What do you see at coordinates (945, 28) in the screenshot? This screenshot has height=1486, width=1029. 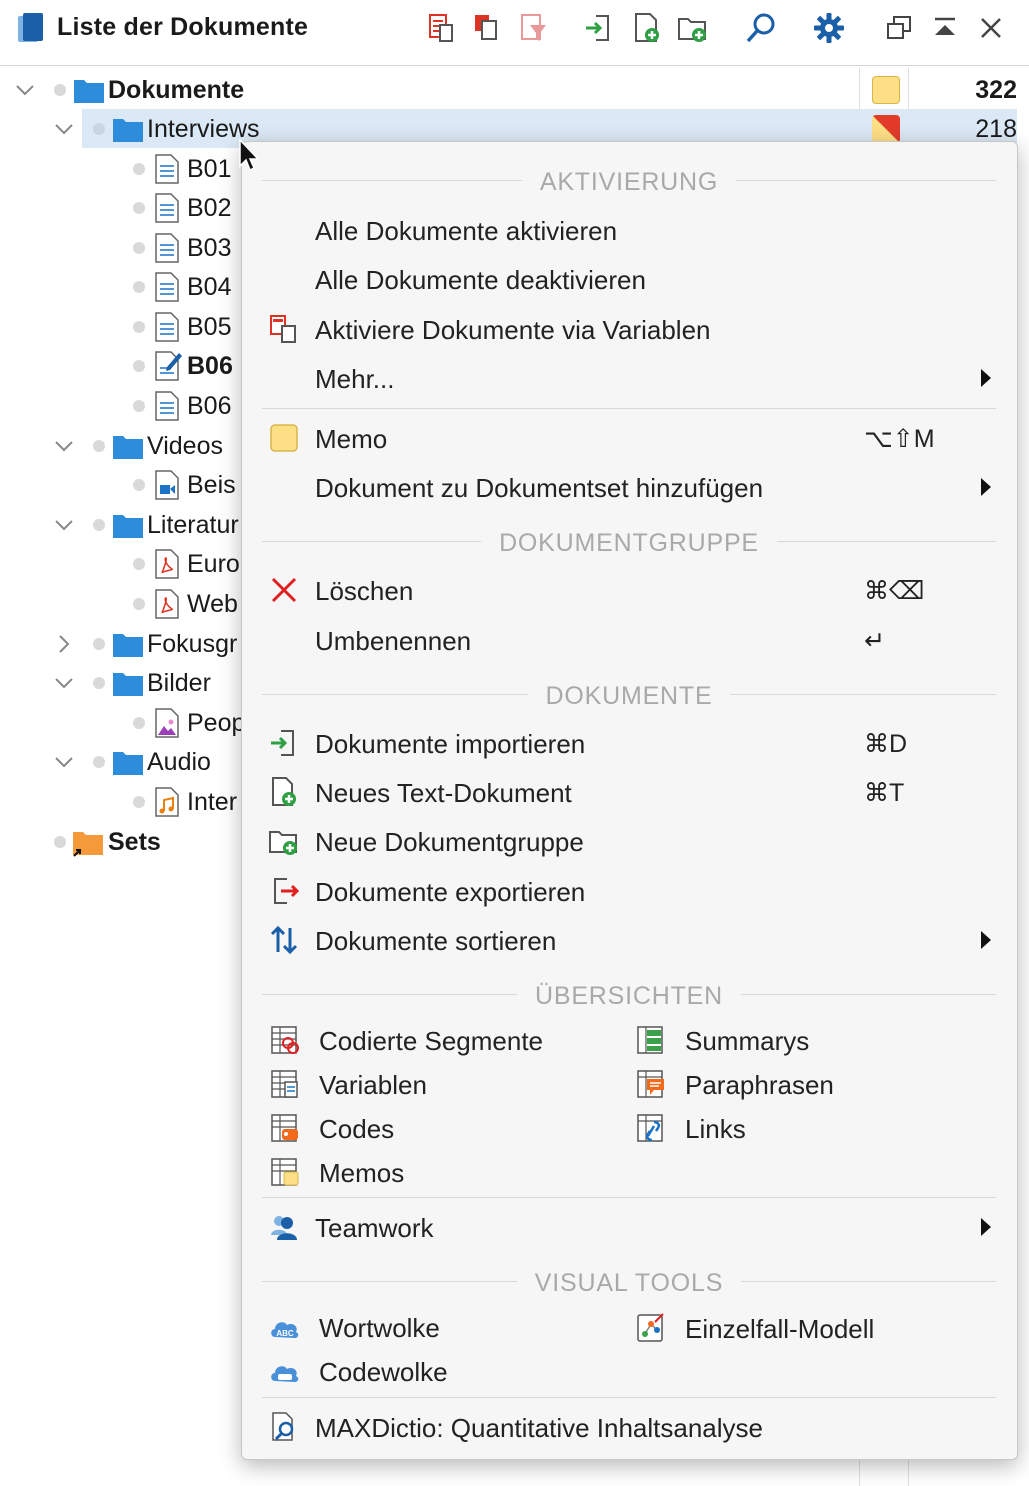 I see `collapse-button` at bounding box center [945, 28].